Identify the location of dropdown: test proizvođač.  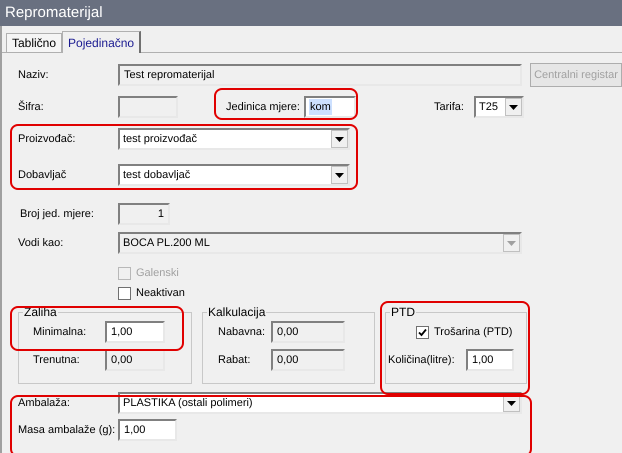
(234, 139).